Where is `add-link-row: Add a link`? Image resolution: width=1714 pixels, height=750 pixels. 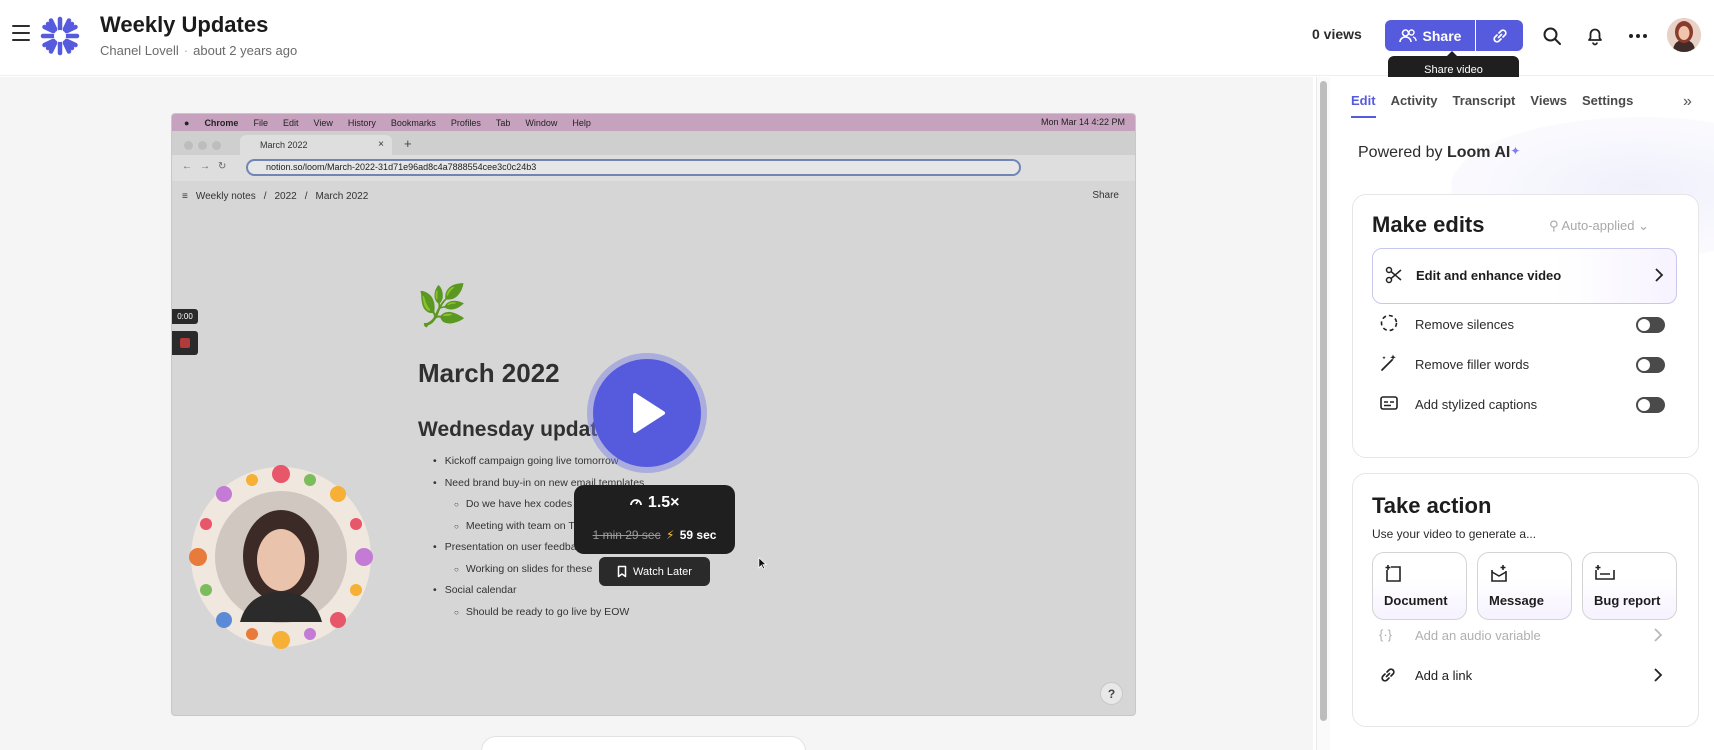
add-link-row: Add a link is located at coordinates (1524, 675).